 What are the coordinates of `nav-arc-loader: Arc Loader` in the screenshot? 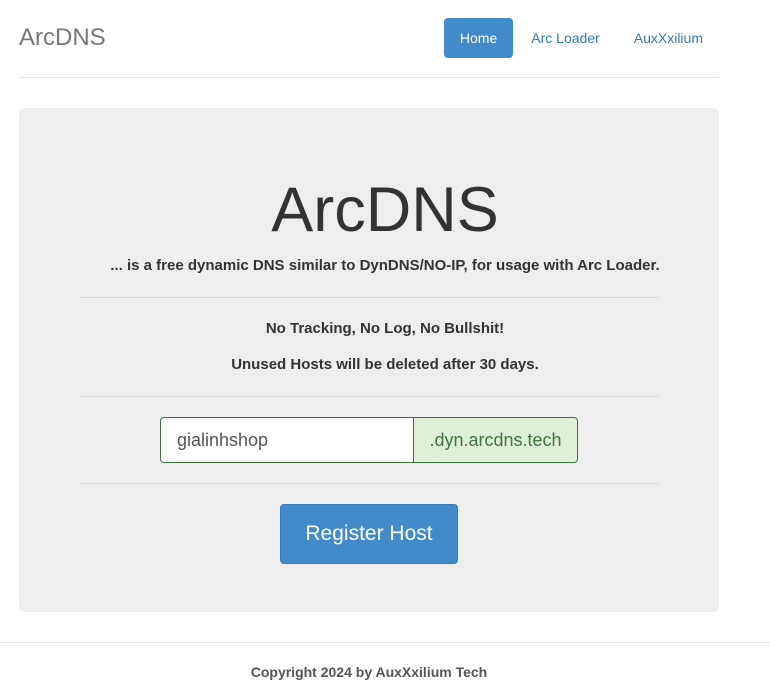 It's located at (565, 38).